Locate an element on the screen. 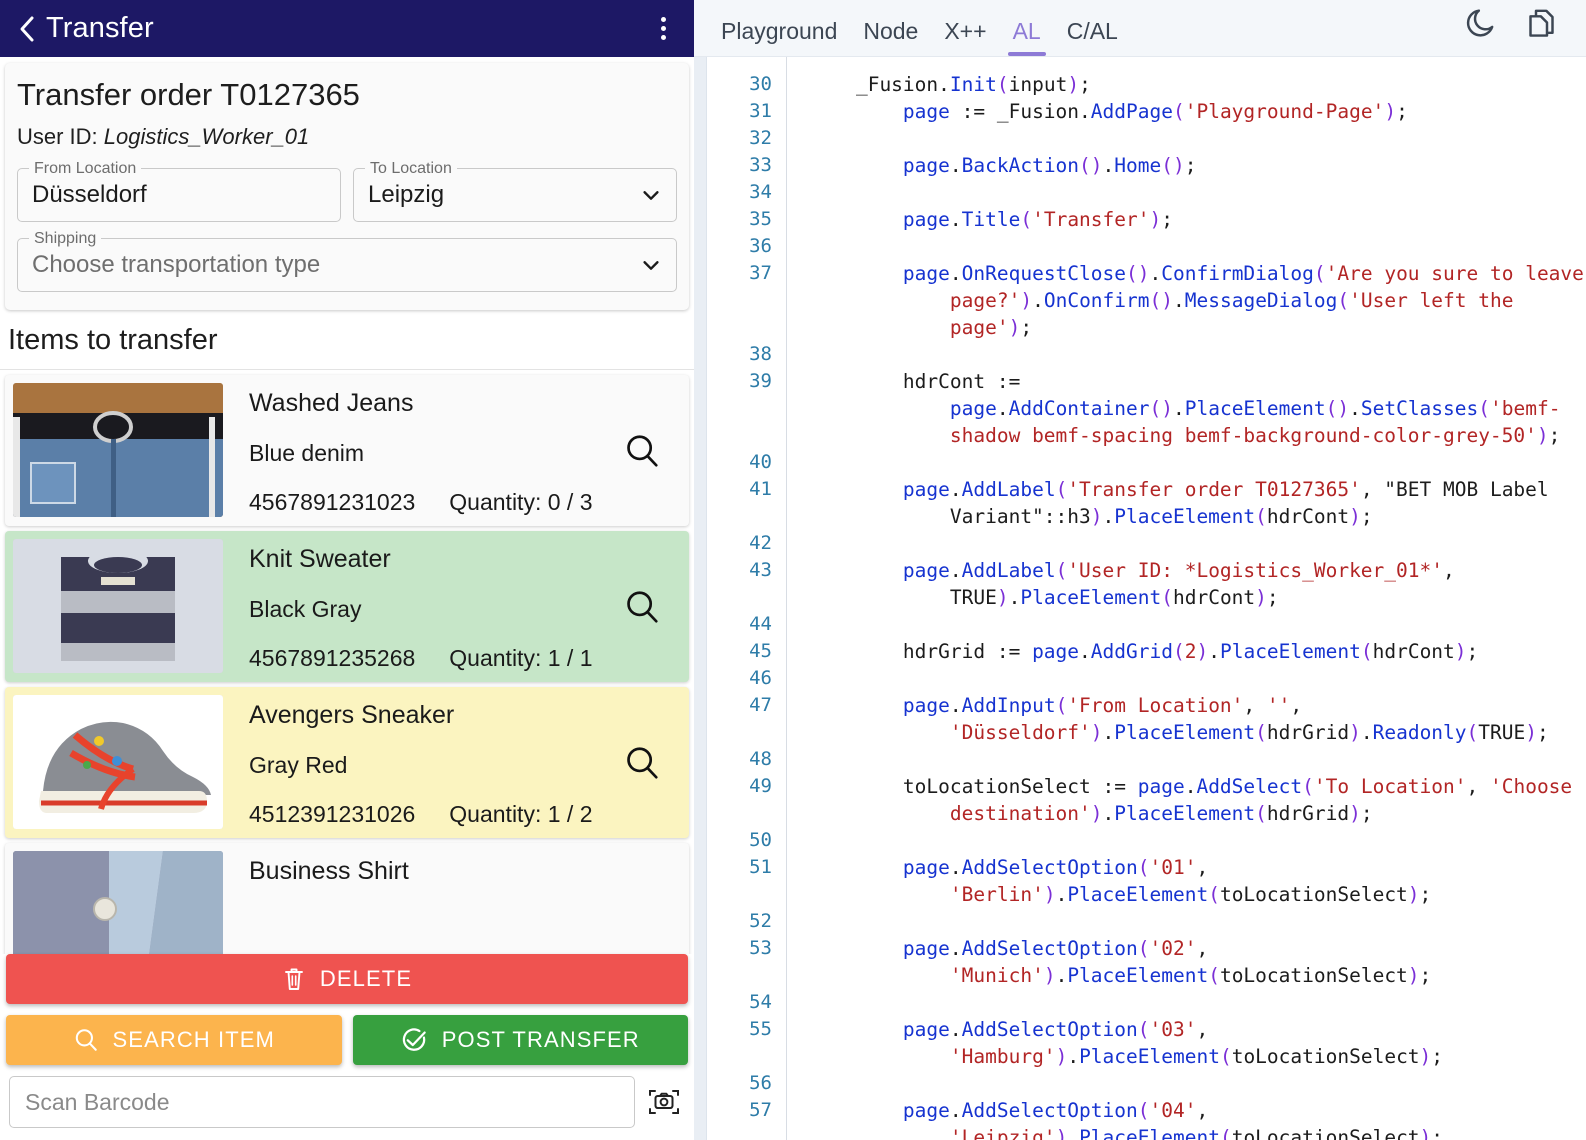 The width and height of the screenshot is (1586, 1140). barcode-bar: Scan Barcode is located at coordinates (347, 1102).